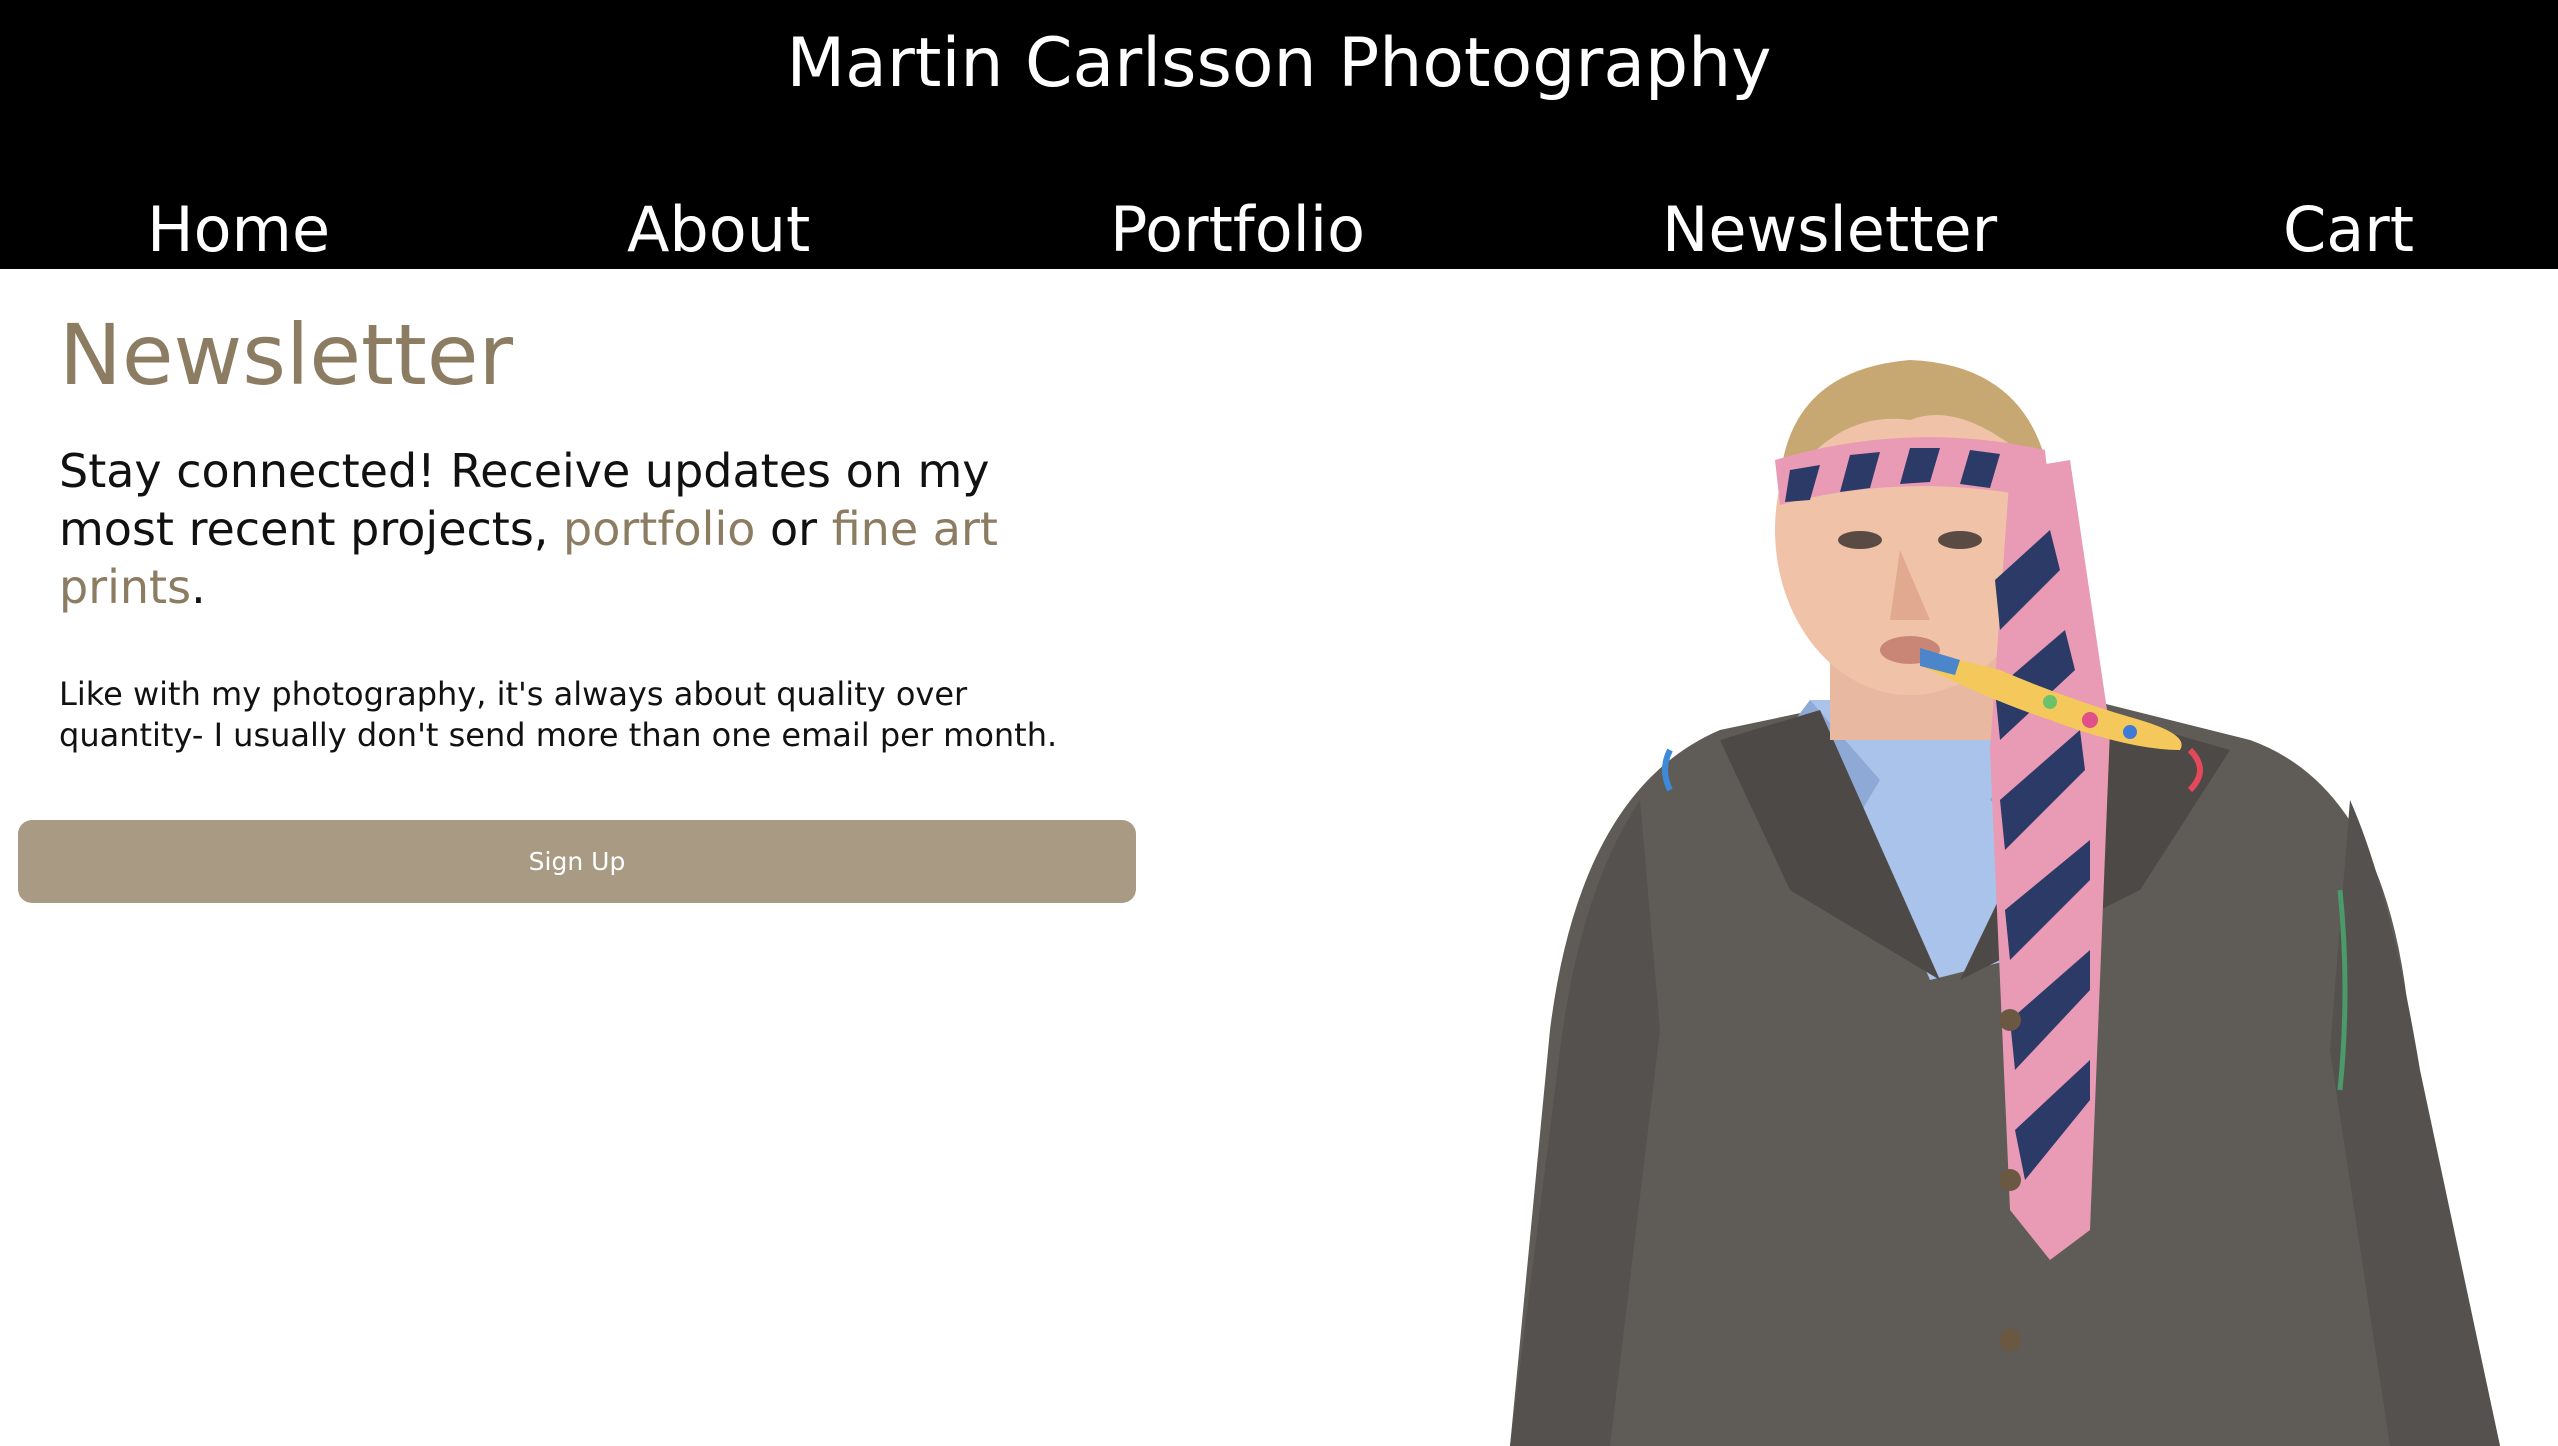  I want to click on nav-link-home: Home, so click(238, 230).